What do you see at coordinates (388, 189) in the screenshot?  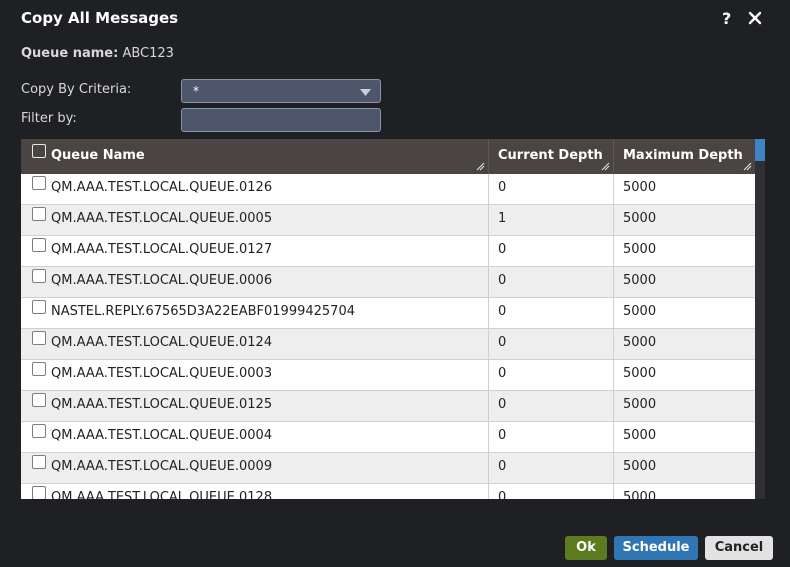 I see `table-row: QM.AAA.TEST.LOCAL.QUEUE.0126 0 5000` at bounding box center [388, 189].